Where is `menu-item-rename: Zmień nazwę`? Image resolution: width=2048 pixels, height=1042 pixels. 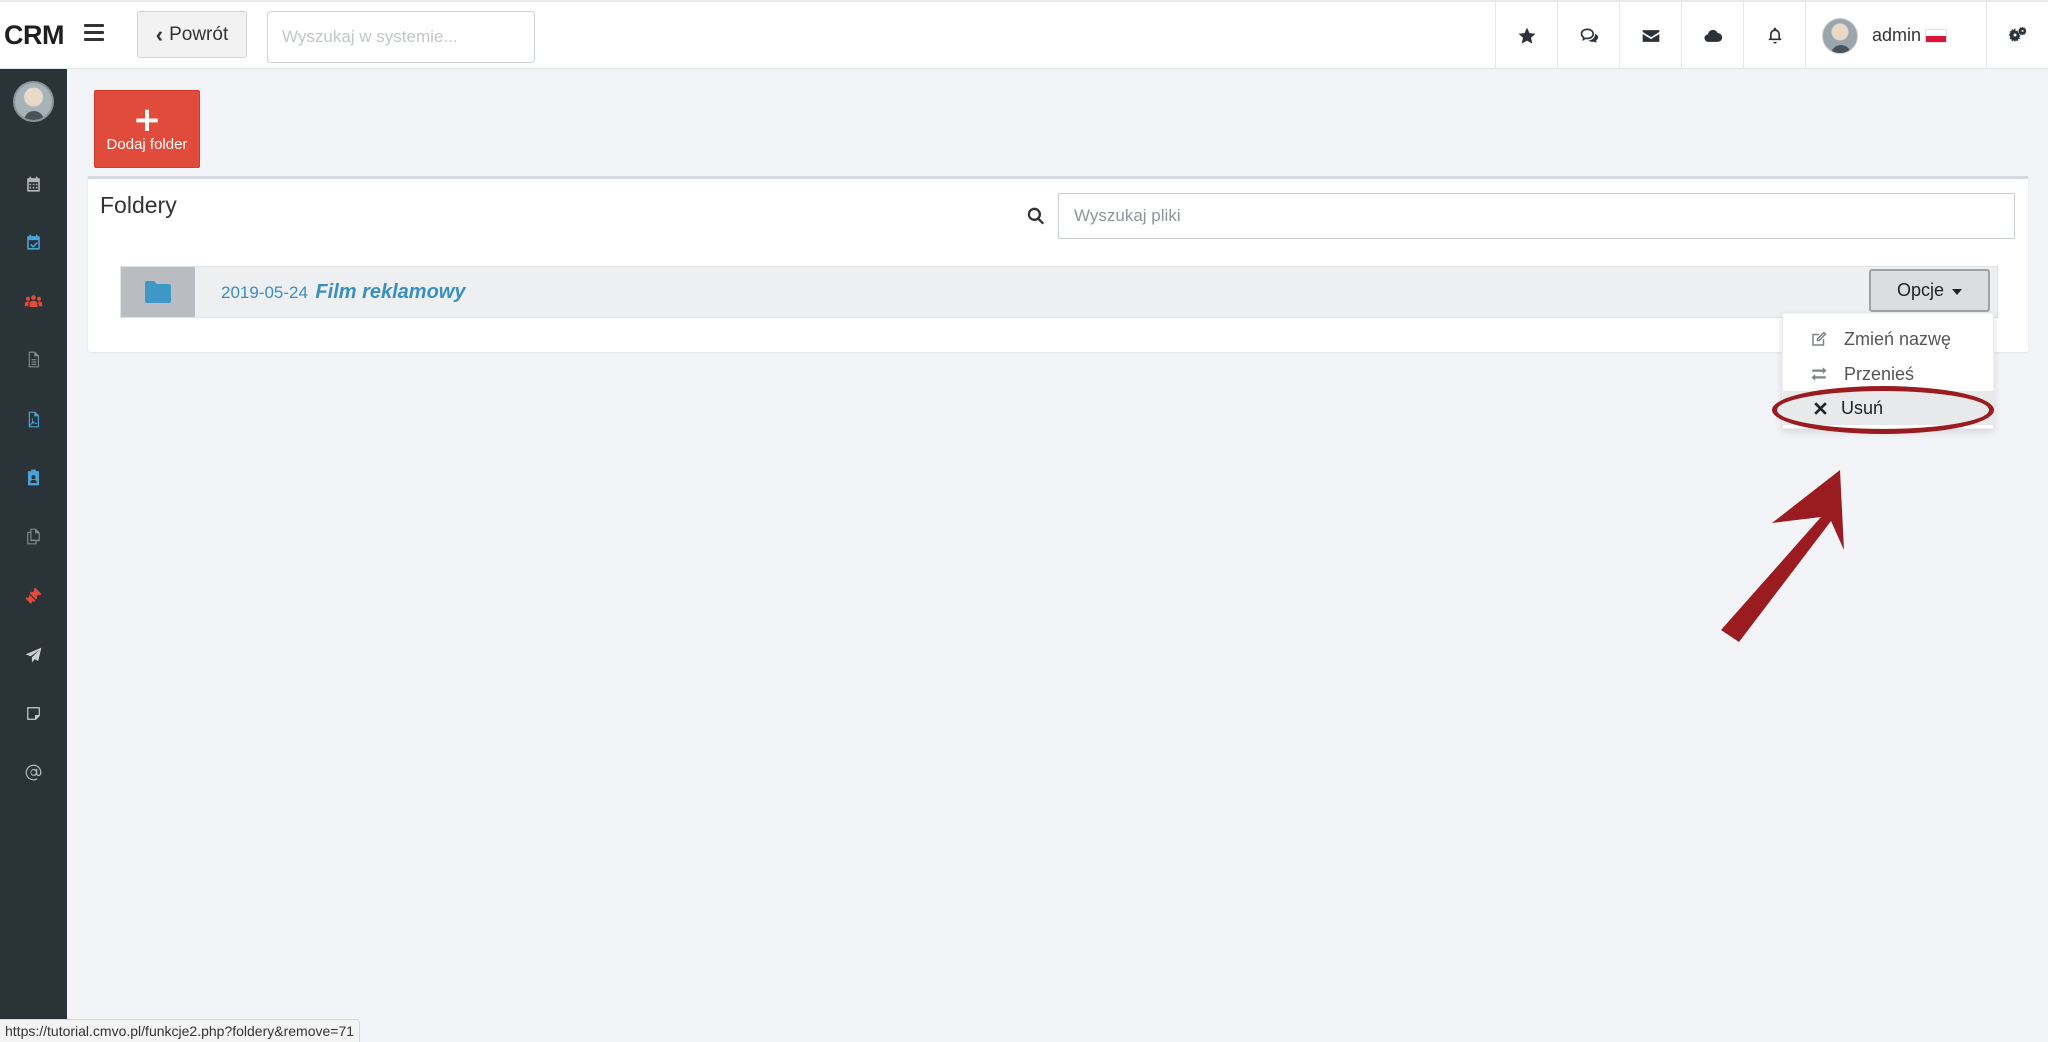
menu-item-rename: Zmień nazwę is located at coordinates (1889, 339).